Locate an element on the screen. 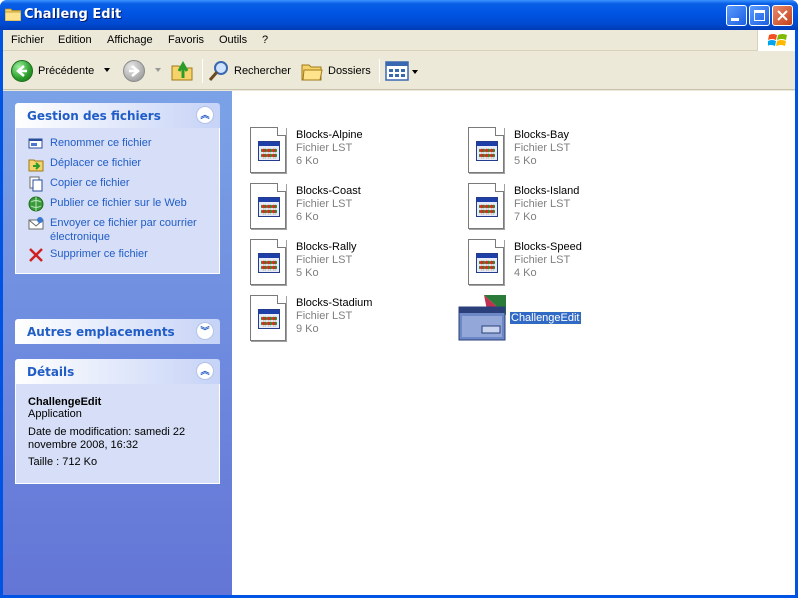  search-button: Rechercher is located at coordinates (249, 71).